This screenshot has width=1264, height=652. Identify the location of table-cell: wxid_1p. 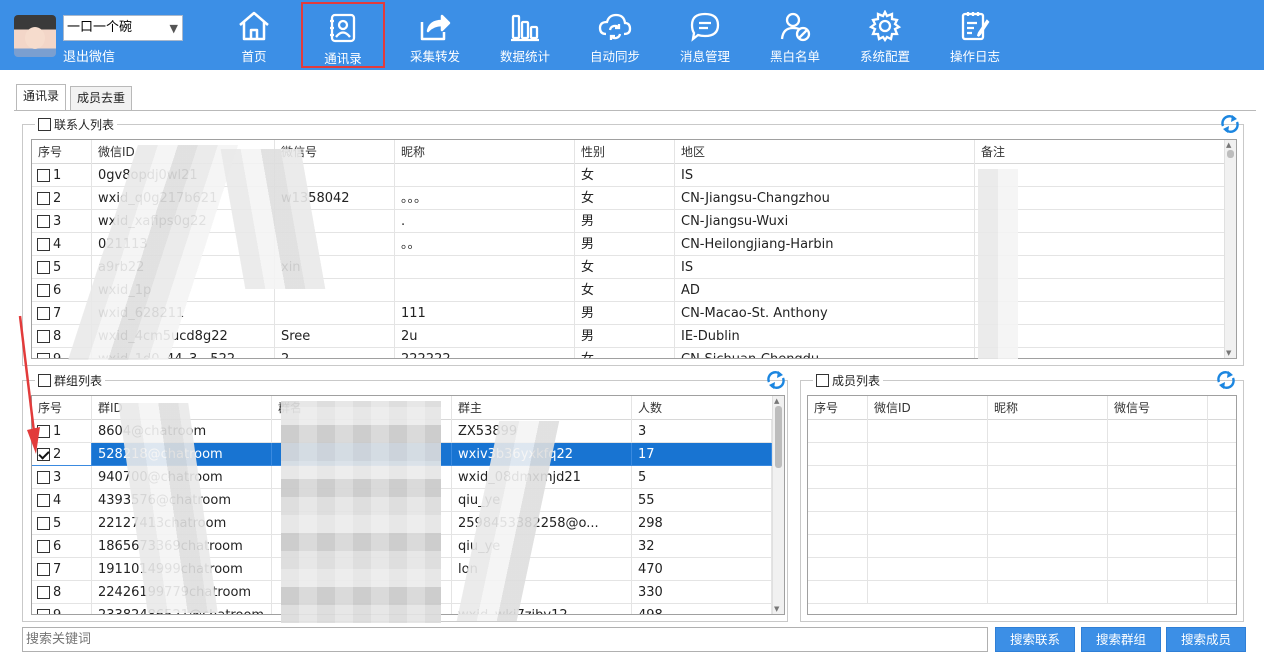
(183, 290).